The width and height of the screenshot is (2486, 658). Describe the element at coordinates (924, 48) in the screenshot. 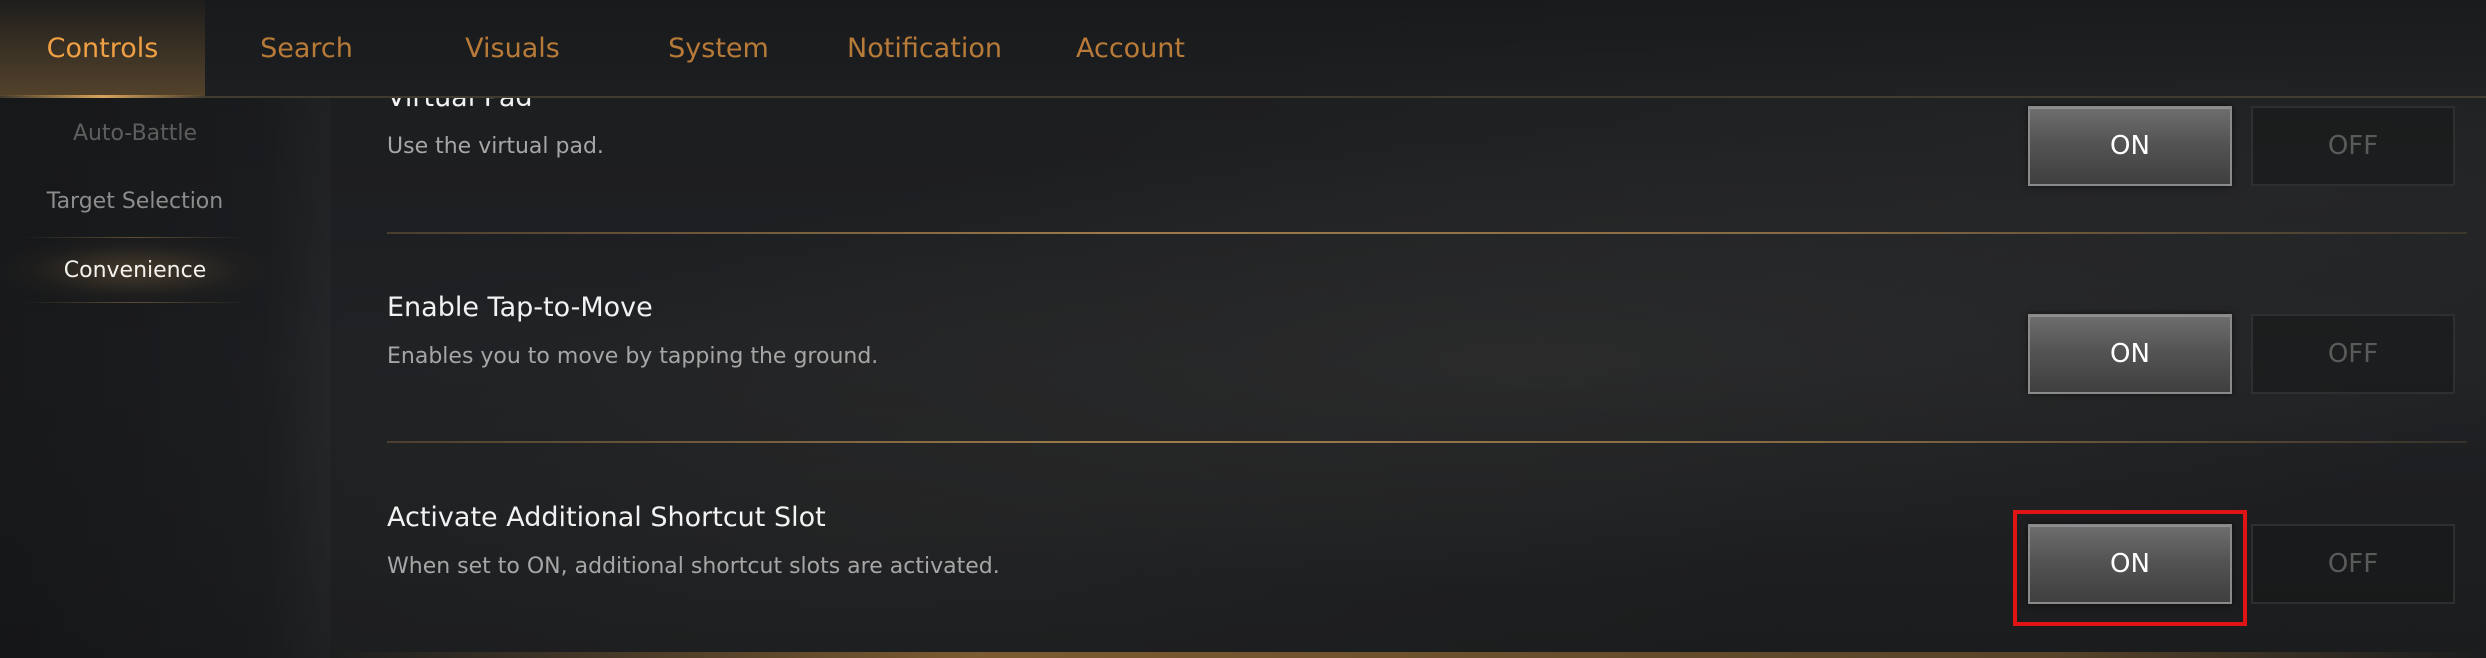

I see `tab-notification: Notification` at that location.